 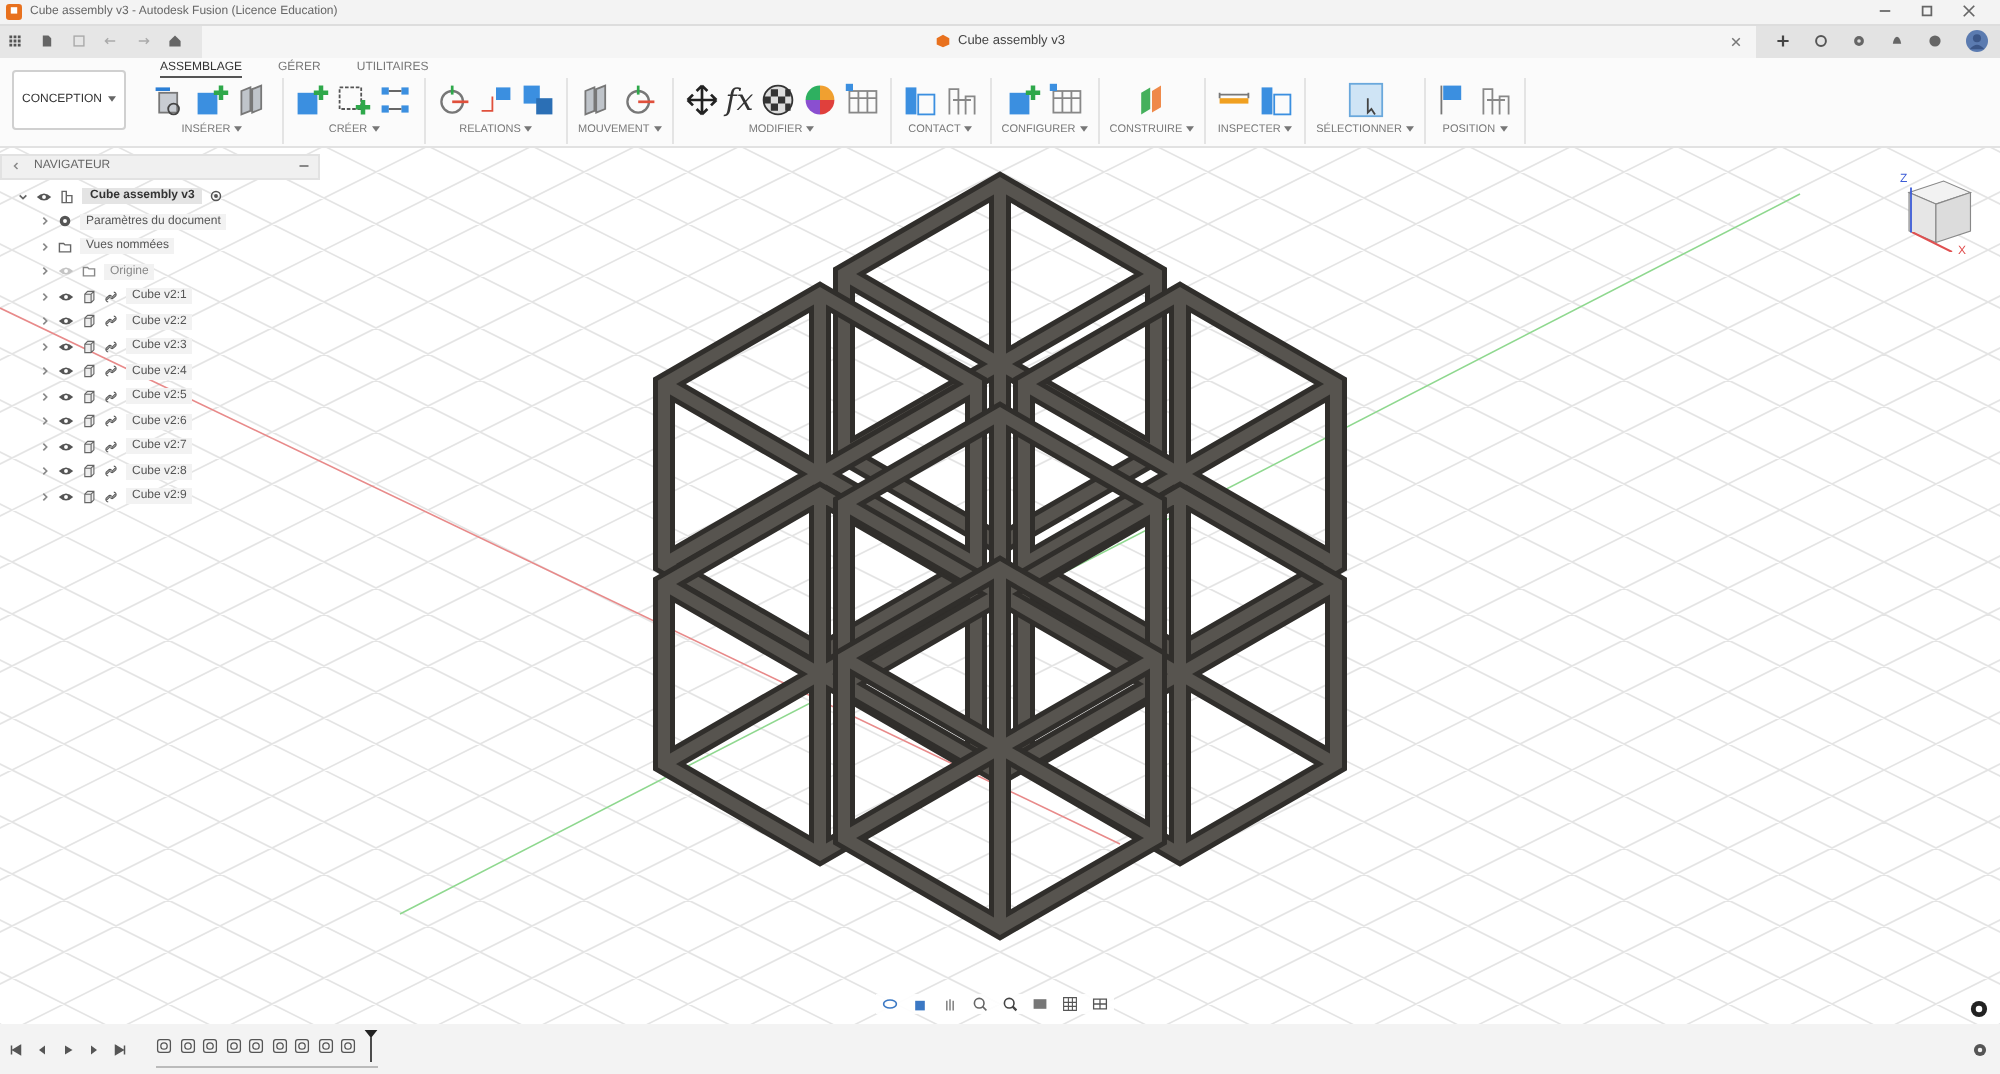 What do you see at coordinates (68, 1049) in the screenshot?
I see `play-icon` at bounding box center [68, 1049].